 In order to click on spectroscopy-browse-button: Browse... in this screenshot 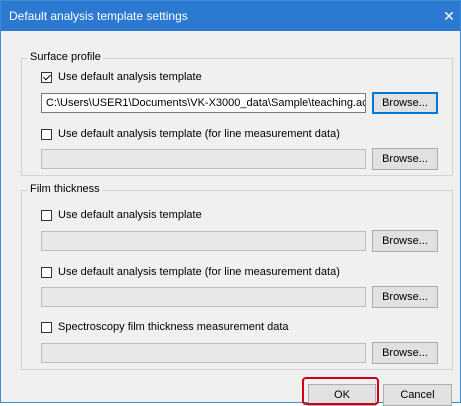, I will do `click(405, 353)`.